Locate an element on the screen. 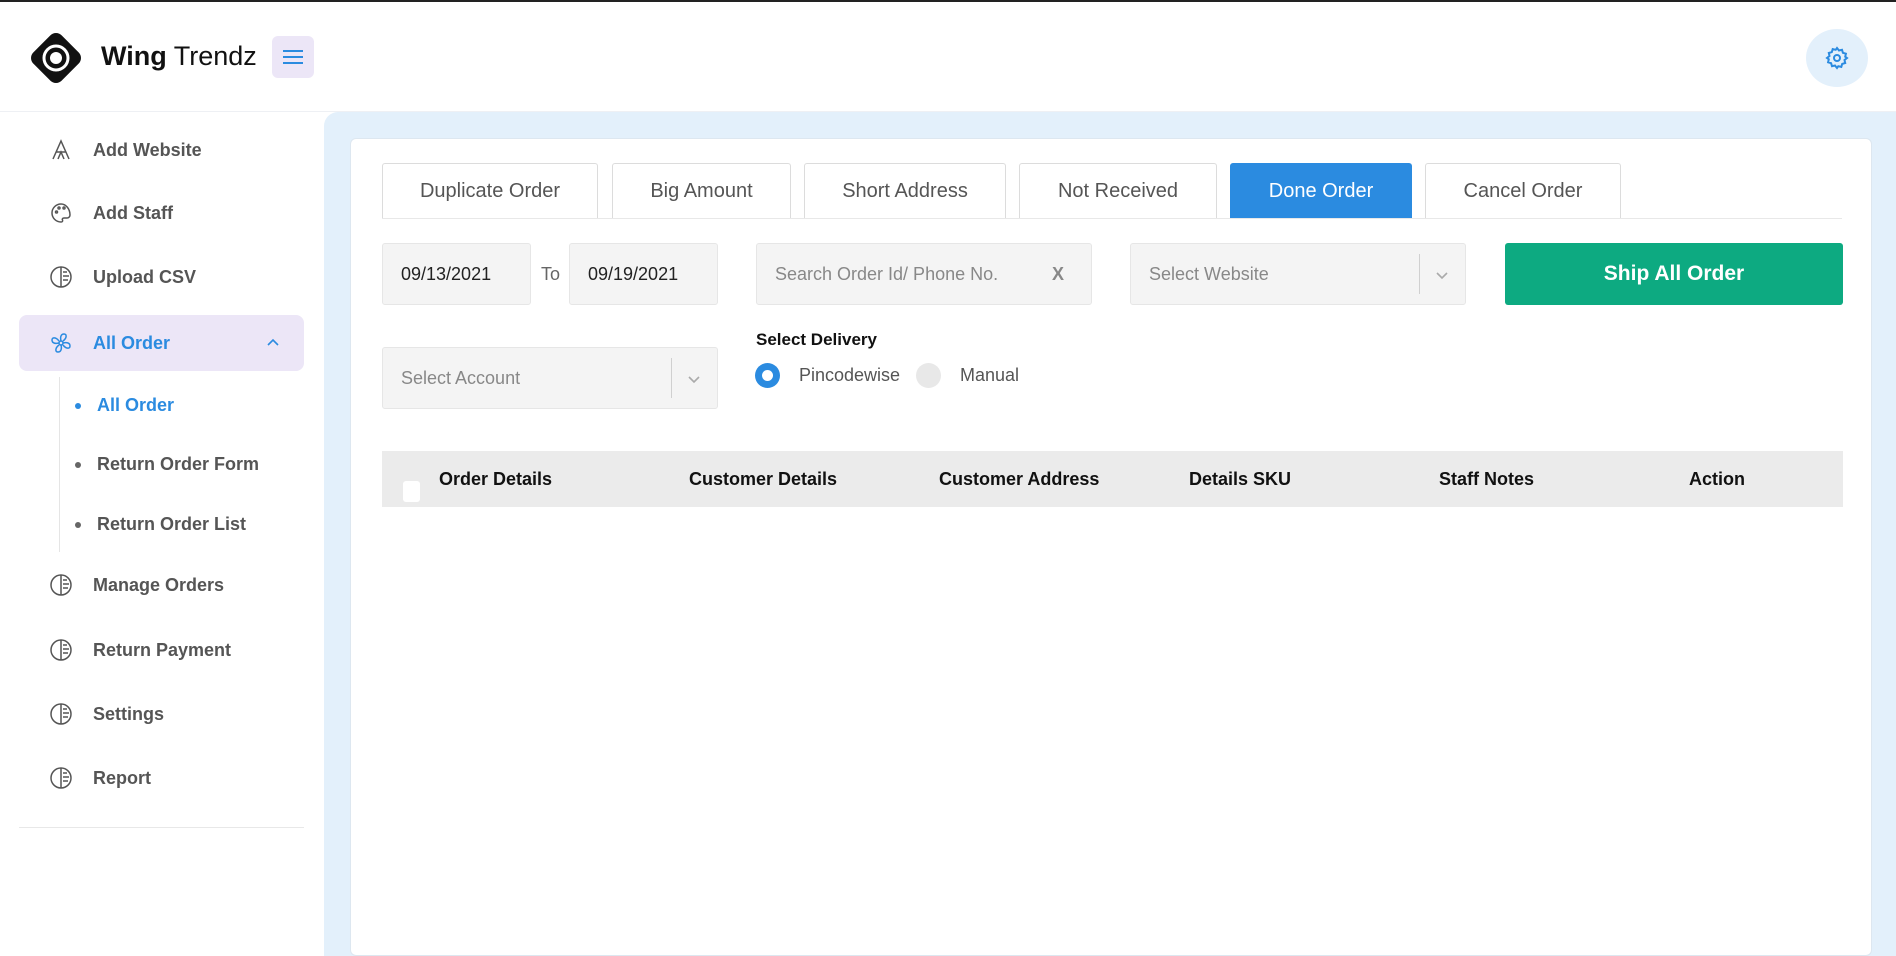 Image resolution: width=1896 pixels, height=956 pixels. search-placeholder: Search Order Id/ Phone No. is located at coordinates (887, 273).